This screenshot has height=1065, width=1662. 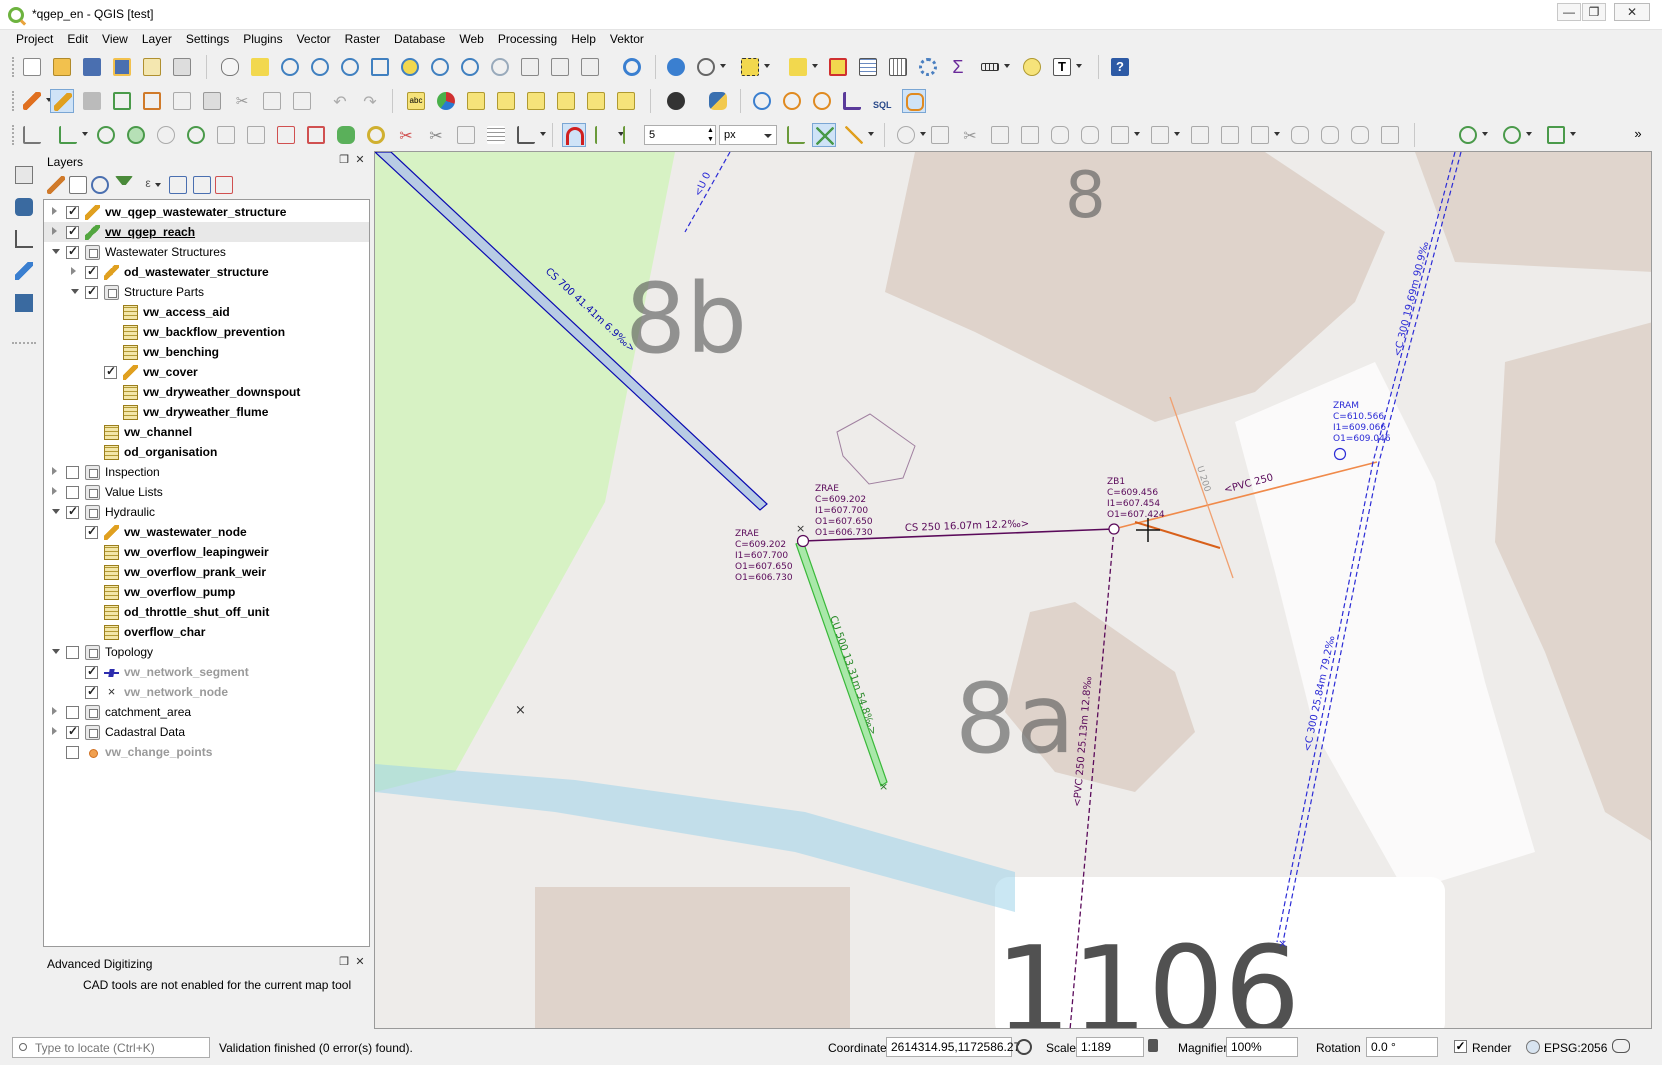 I want to click on add-ring-button, so click(x=196, y=135).